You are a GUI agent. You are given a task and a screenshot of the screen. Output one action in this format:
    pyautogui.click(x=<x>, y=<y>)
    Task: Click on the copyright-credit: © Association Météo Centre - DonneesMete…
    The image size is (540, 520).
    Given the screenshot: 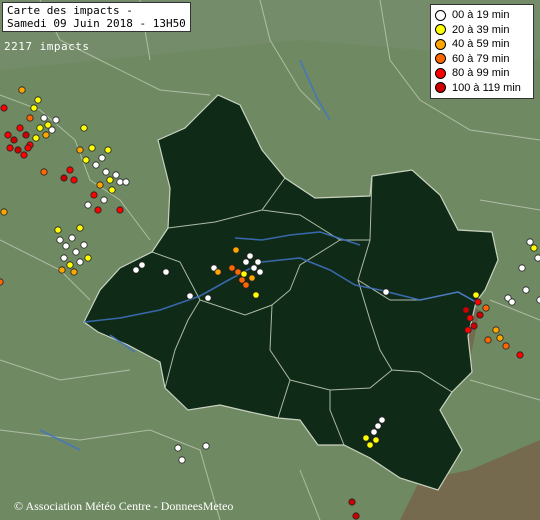 What is the action you would take?
    pyautogui.click(x=124, y=506)
    